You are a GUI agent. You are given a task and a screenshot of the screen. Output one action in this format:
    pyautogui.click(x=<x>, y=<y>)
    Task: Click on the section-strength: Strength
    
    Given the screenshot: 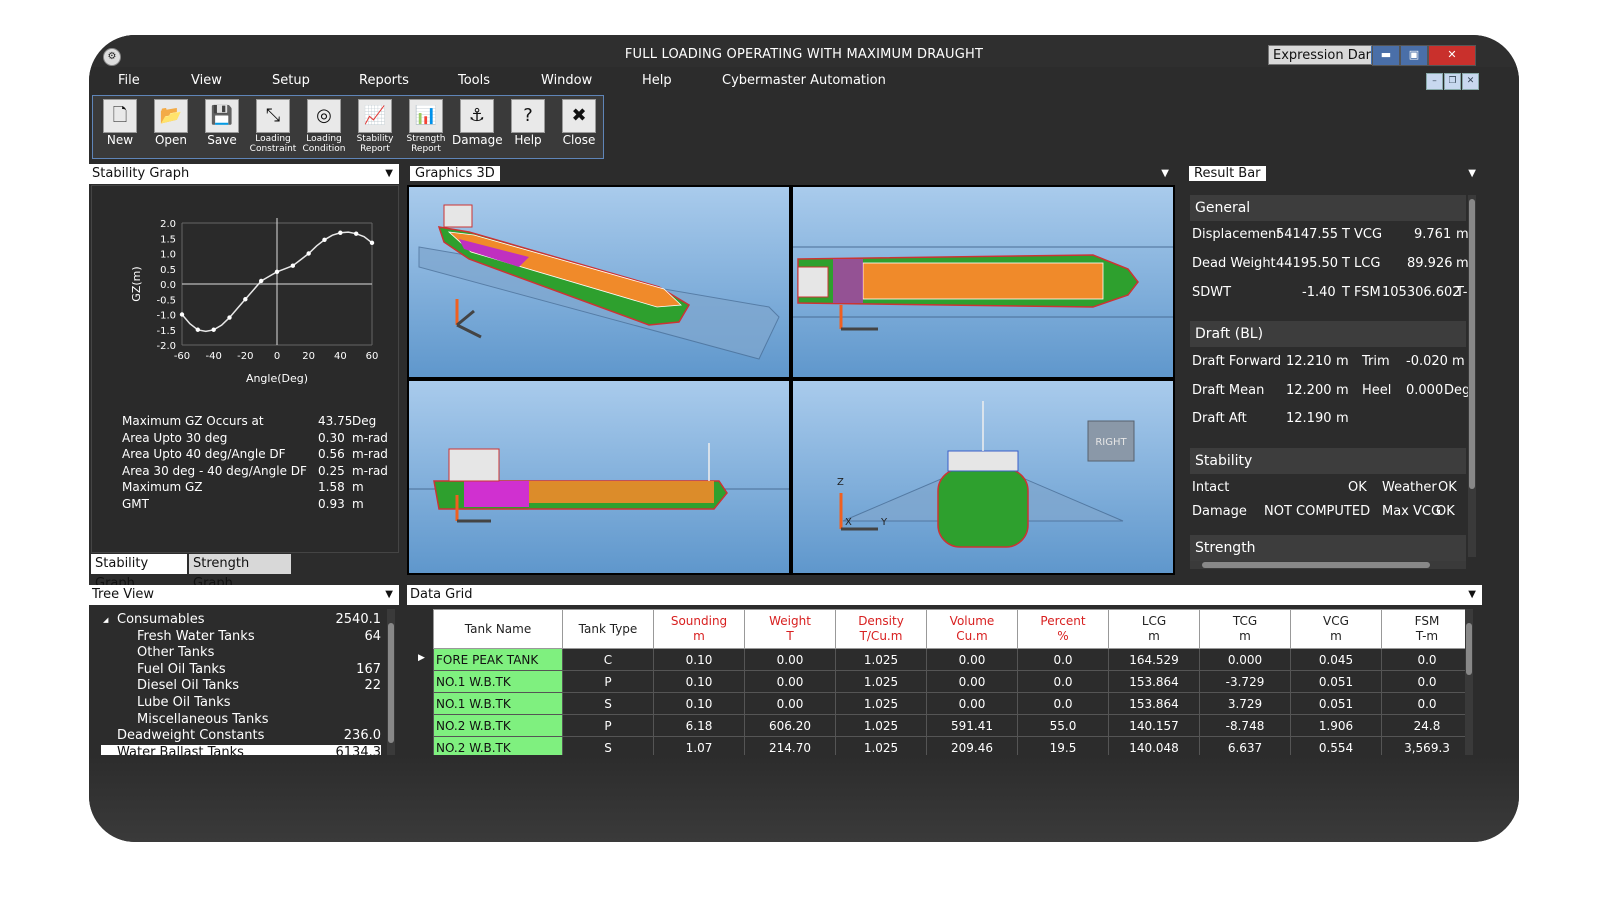 What is the action you would take?
    pyautogui.click(x=1328, y=548)
    